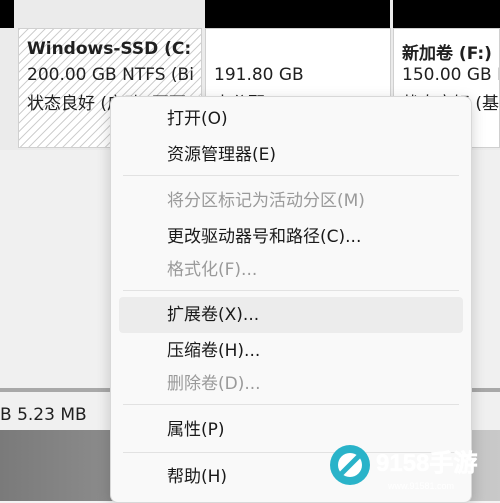  What do you see at coordinates (450, 75) in the screenshot?
I see `volume-f-size: 150.00 GB NTFS` at bounding box center [450, 75].